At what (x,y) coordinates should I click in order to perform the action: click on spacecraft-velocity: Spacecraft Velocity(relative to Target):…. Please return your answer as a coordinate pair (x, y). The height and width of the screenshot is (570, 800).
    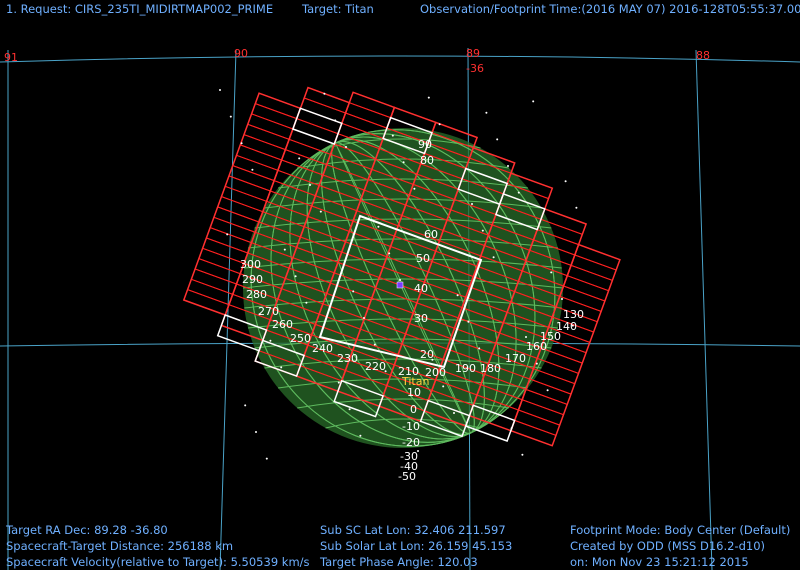
    Looking at the image, I should click on (158, 562).